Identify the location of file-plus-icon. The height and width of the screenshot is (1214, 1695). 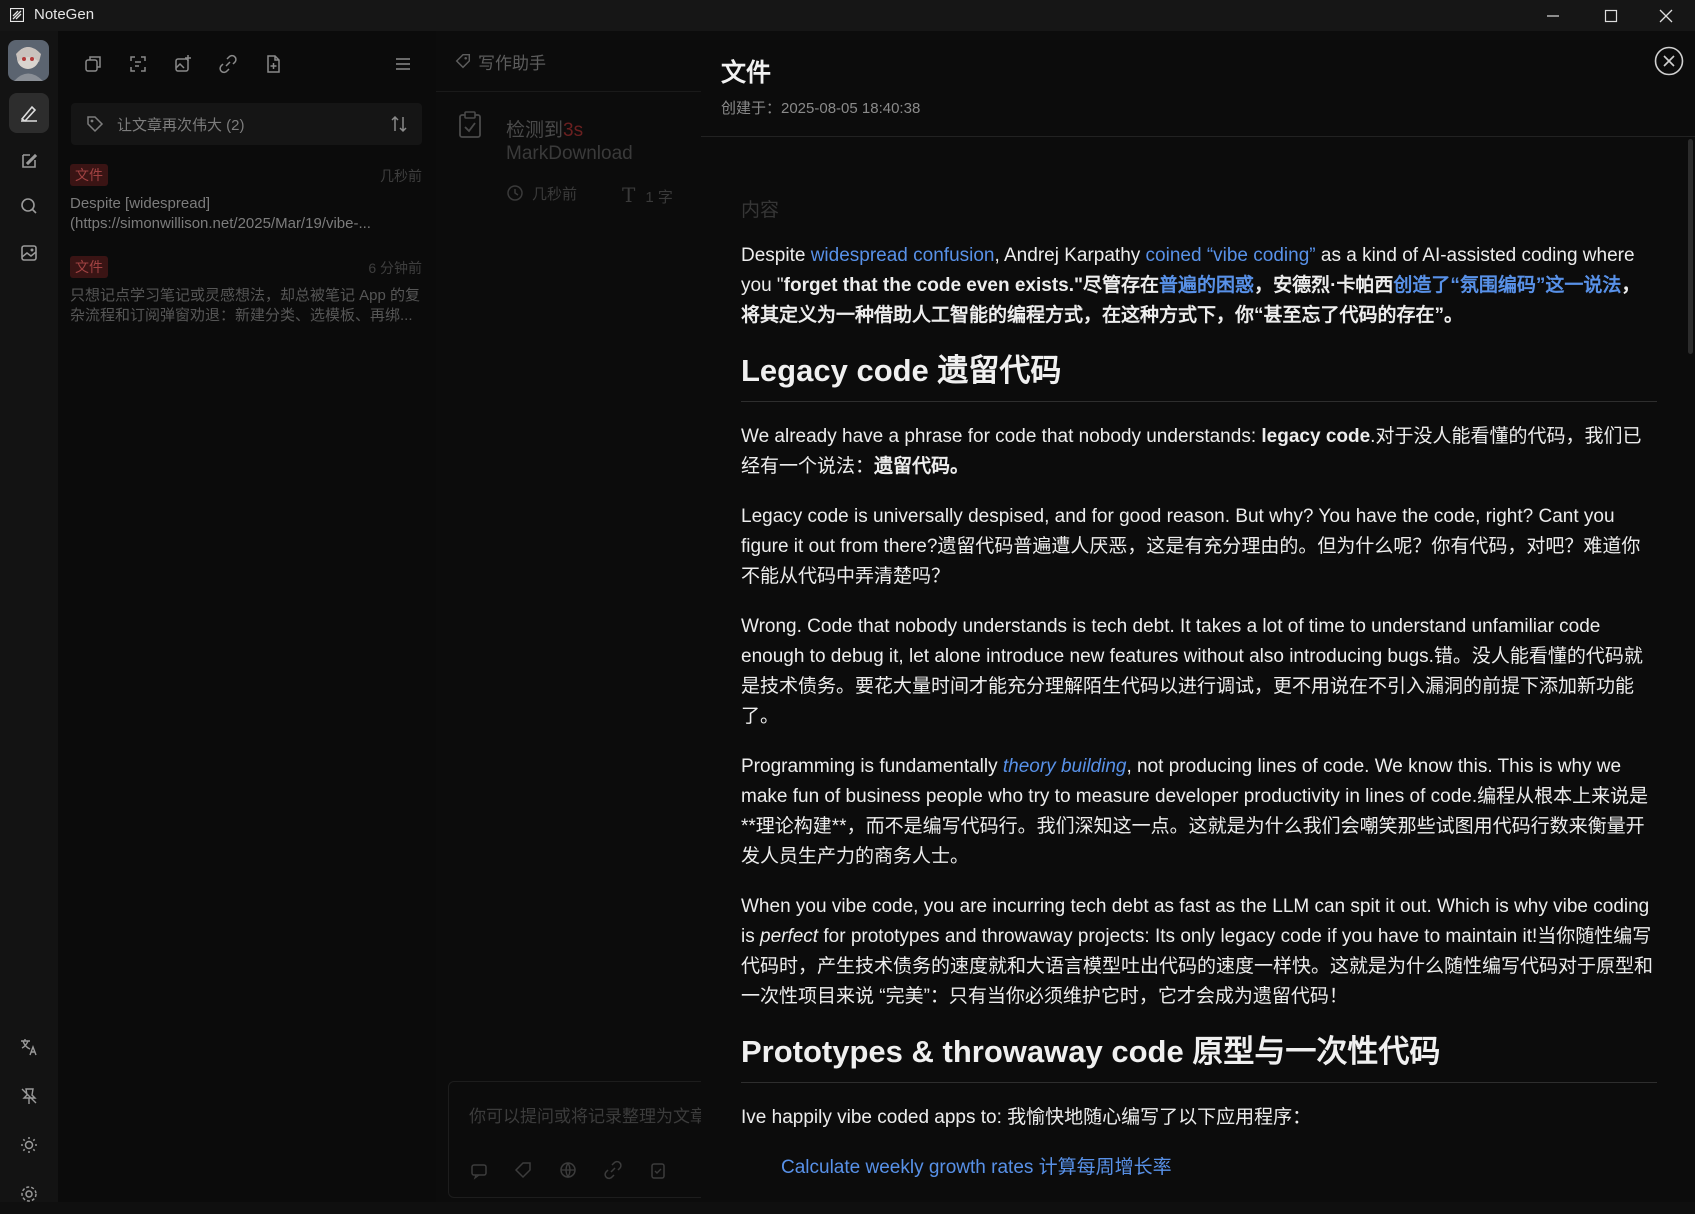
(273, 64).